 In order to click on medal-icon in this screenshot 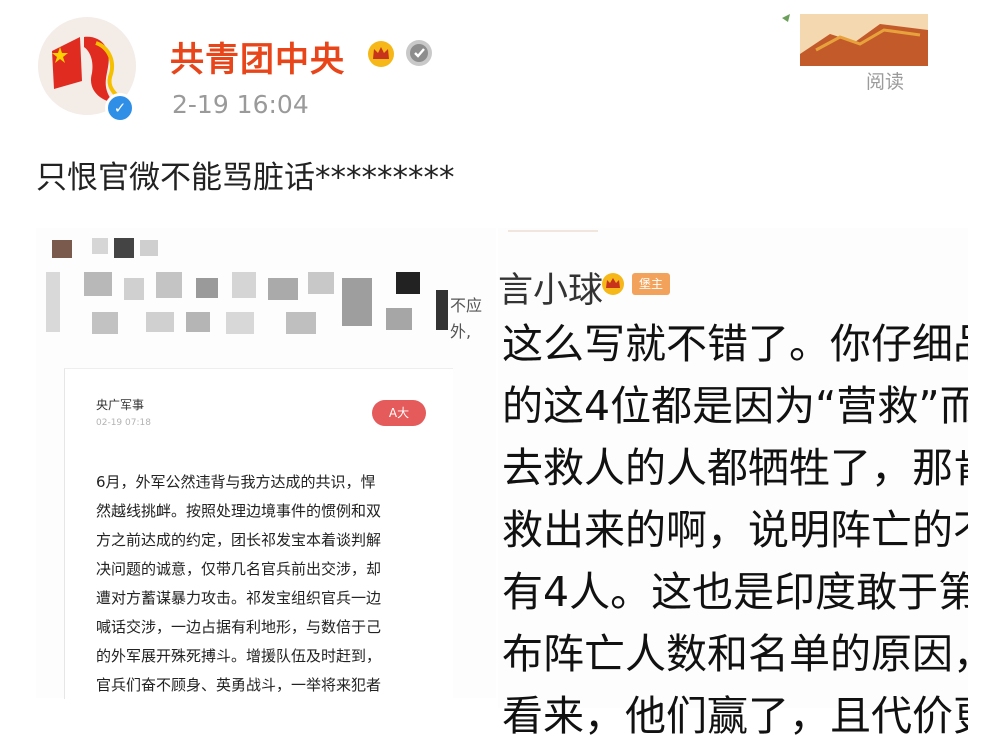, I will do `click(419, 53)`.